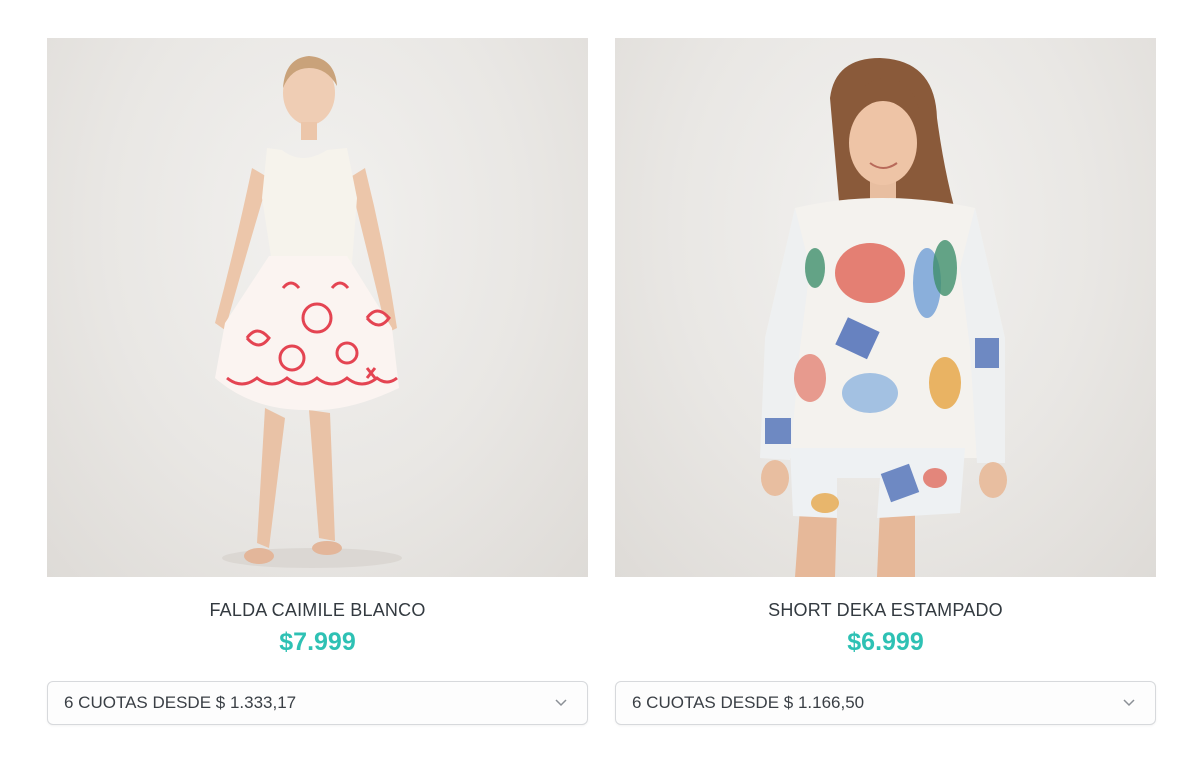  I want to click on product-price: $6.999, so click(885, 642).